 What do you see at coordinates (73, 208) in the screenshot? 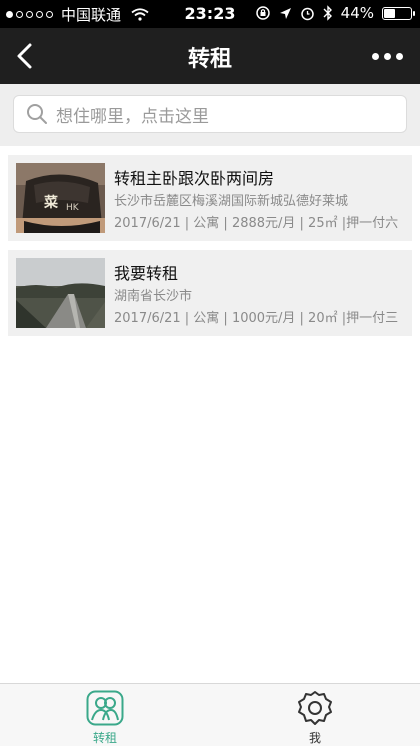
I see `svg-text: HK` at bounding box center [73, 208].